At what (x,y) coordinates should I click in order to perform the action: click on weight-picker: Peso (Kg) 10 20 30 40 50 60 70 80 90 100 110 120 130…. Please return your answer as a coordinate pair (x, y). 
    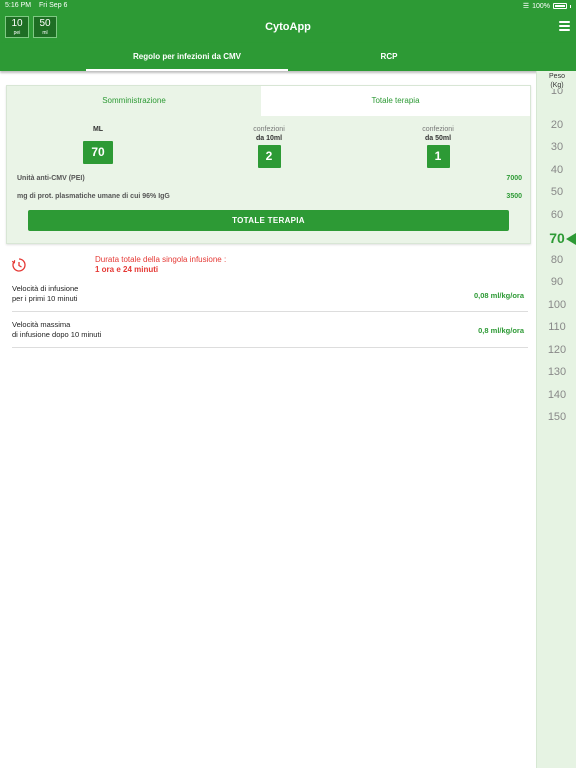
    Looking at the image, I should click on (556, 419).